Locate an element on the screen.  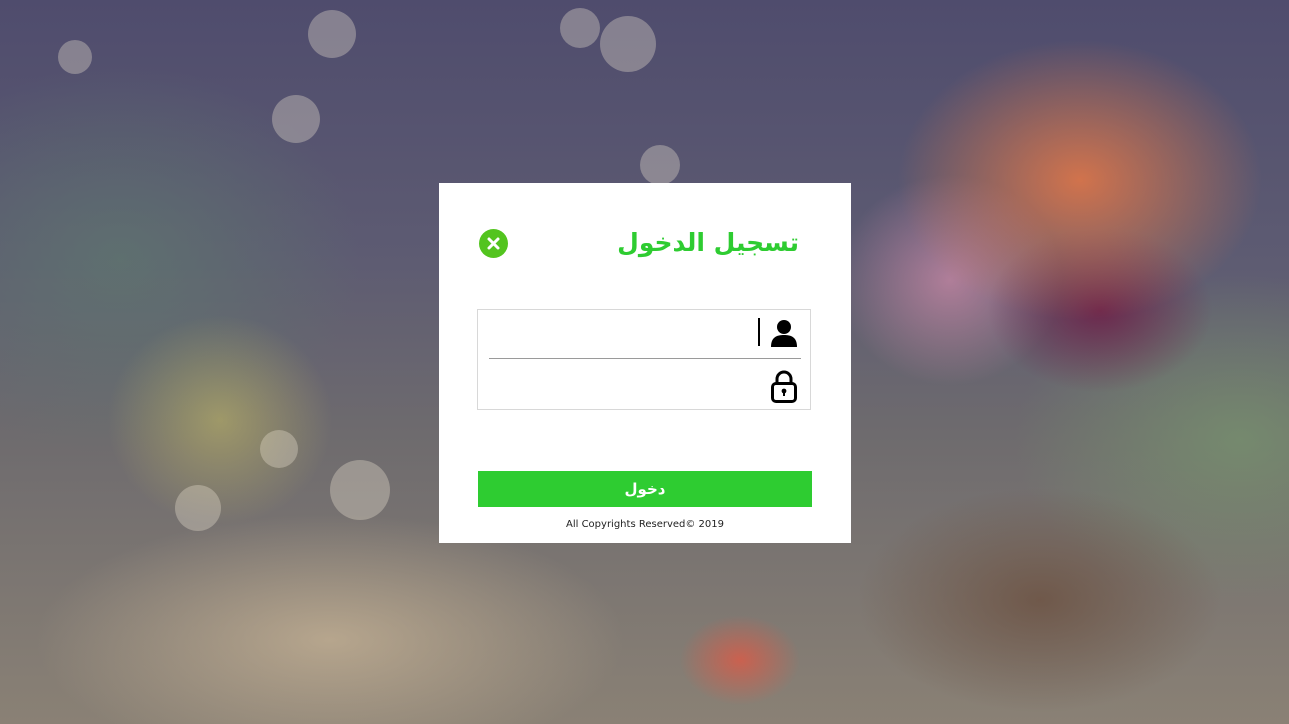
login-fields is located at coordinates (644, 359).